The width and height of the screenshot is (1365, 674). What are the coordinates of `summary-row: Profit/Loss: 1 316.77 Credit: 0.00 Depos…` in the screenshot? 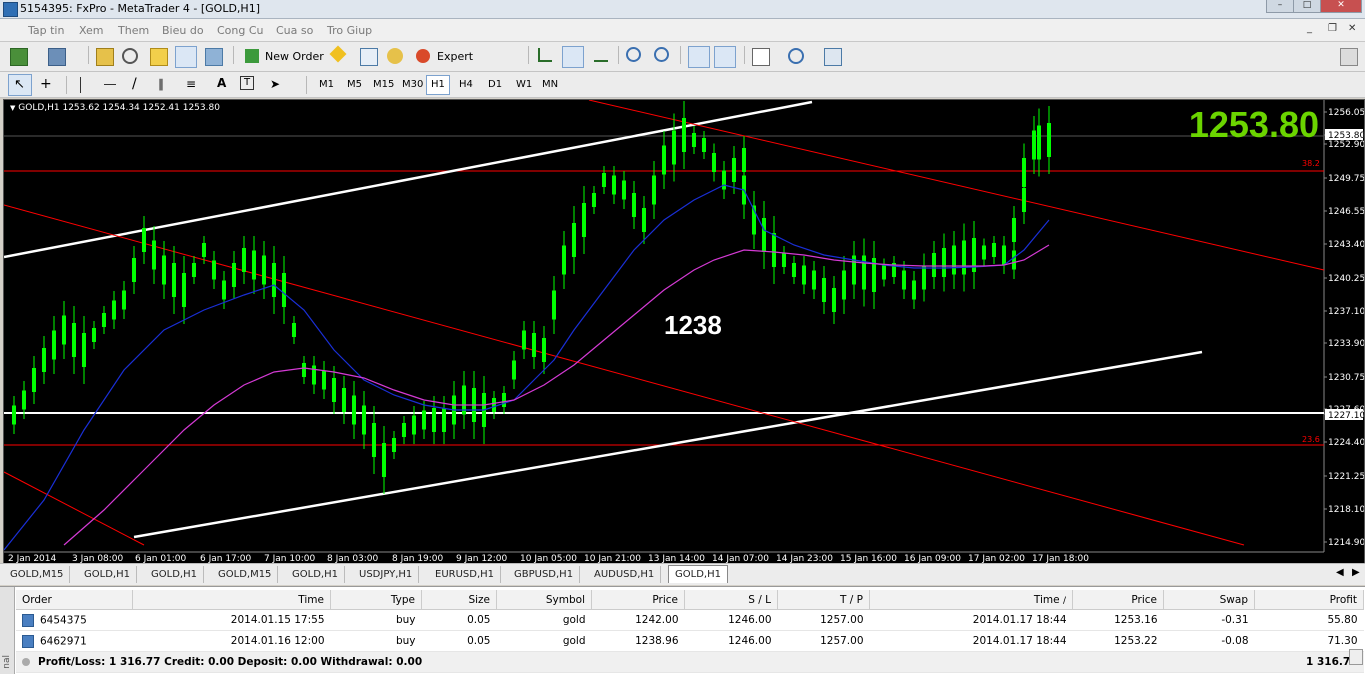 It's located at (690, 662).